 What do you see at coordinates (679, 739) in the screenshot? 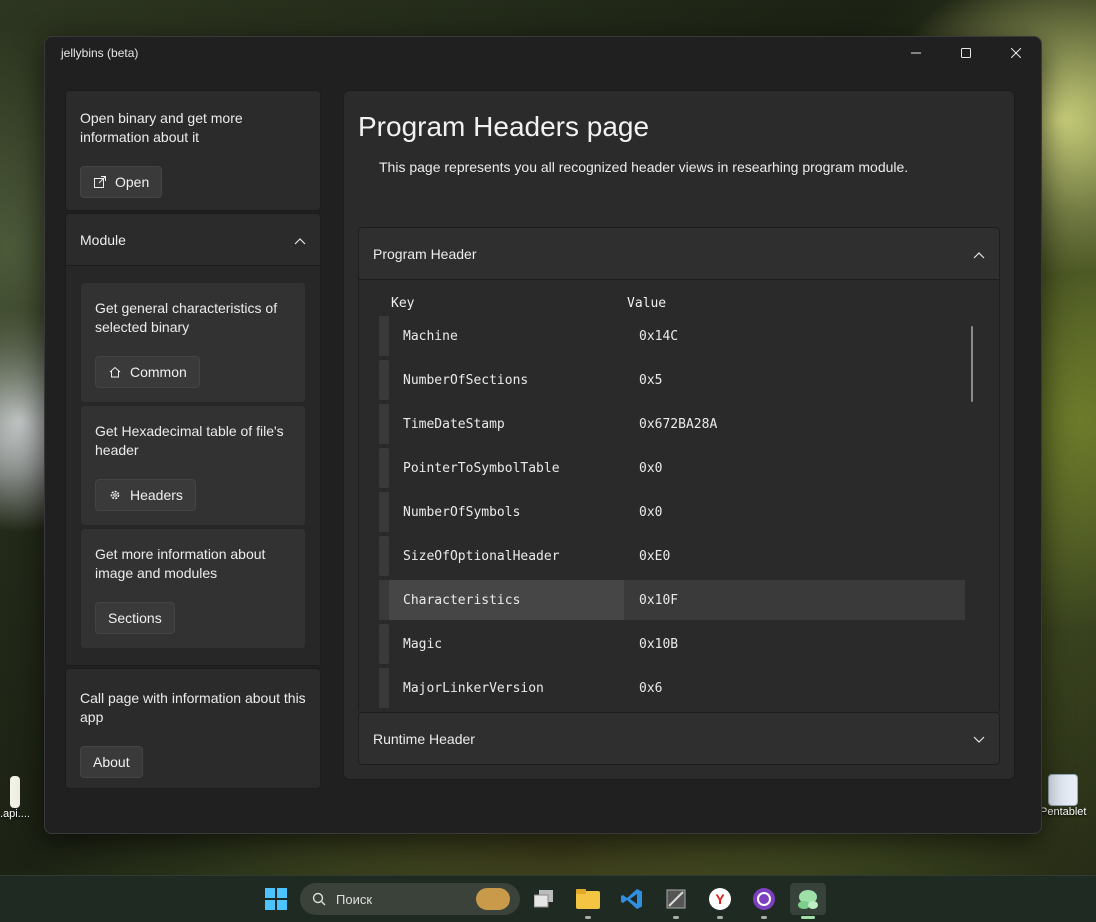
I see `runtime-header-expander-header: Runtime Header` at bounding box center [679, 739].